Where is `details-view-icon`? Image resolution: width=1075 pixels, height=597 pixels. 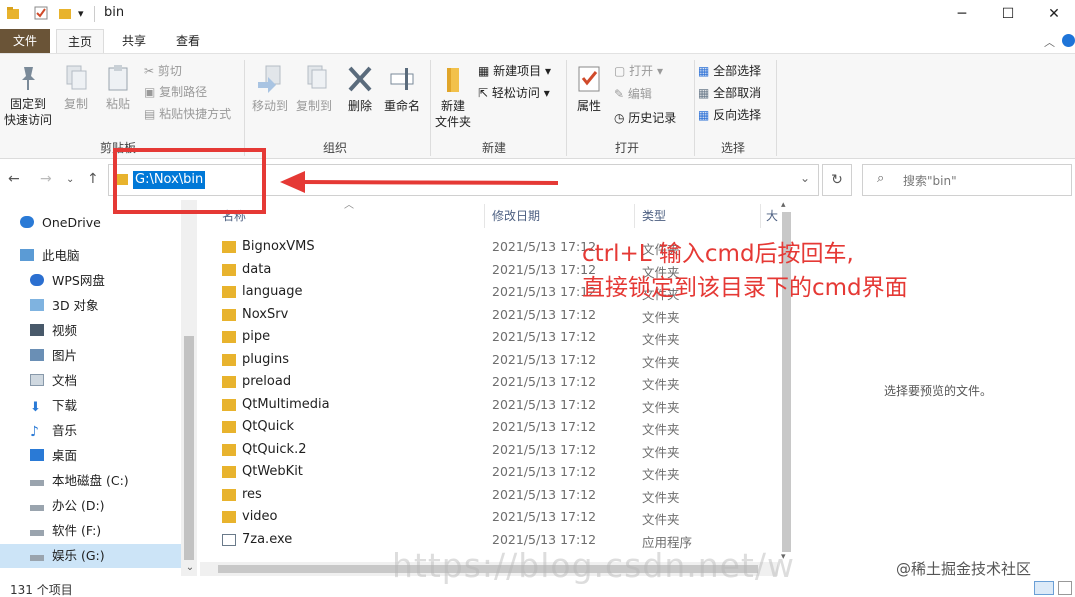
details-view-icon is located at coordinates (1044, 588).